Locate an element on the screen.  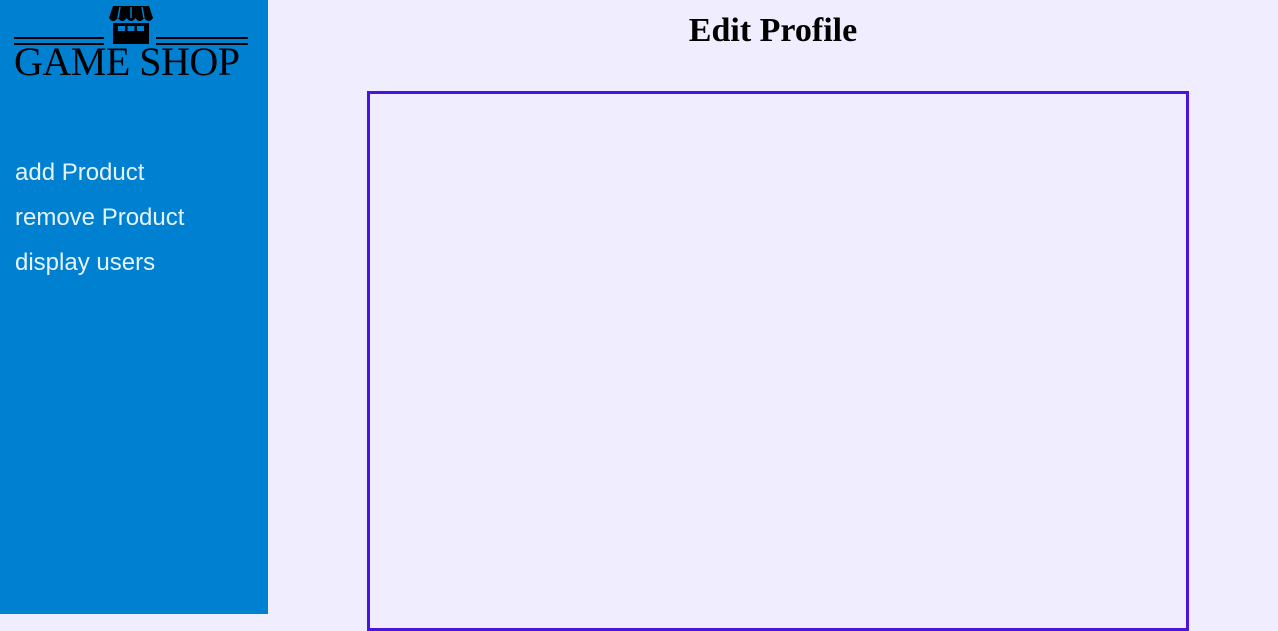
sidebar-nav: add Product remove Product display users is located at coordinates (99, 217).